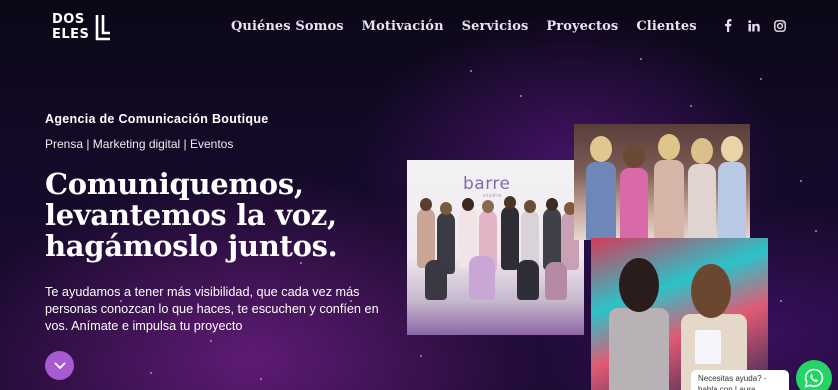 The width and height of the screenshot is (838, 390). Describe the element at coordinates (174, 184) in the screenshot. I see `headline-line-1: Comuniquemos,` at that location.